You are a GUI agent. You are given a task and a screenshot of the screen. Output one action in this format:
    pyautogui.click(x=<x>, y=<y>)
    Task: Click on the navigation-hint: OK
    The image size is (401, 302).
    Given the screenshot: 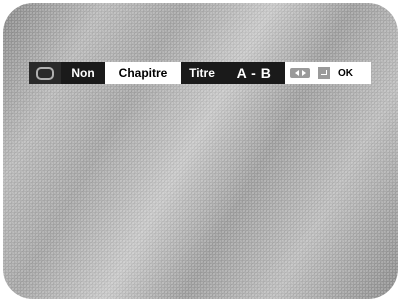 What is the action you would take?
    pyautogui.click(x=328, y=73)
    